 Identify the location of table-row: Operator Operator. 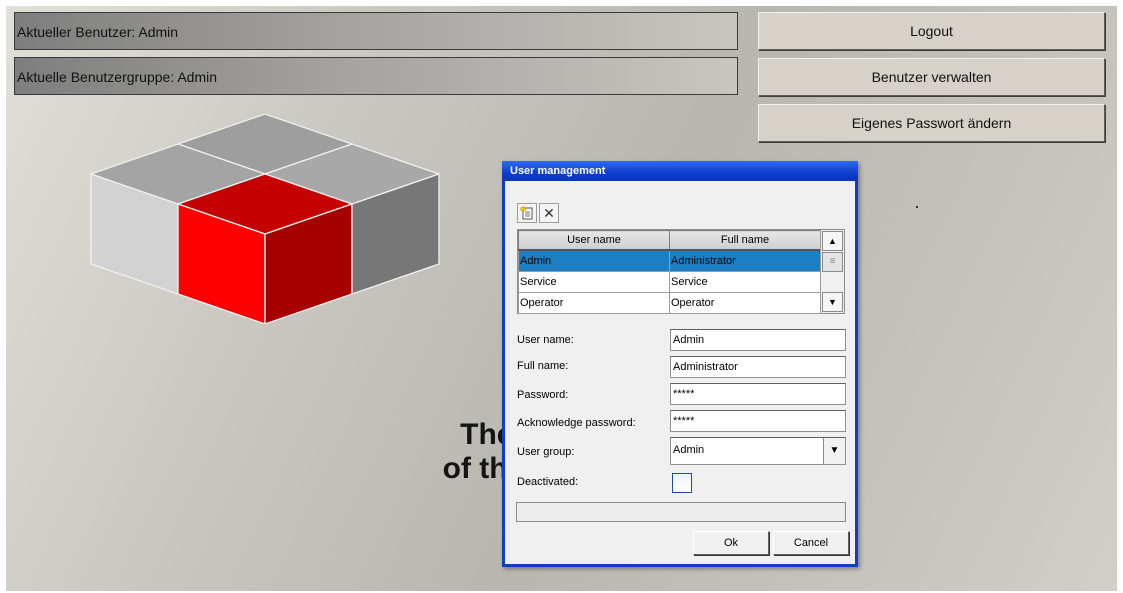
(669, 303).